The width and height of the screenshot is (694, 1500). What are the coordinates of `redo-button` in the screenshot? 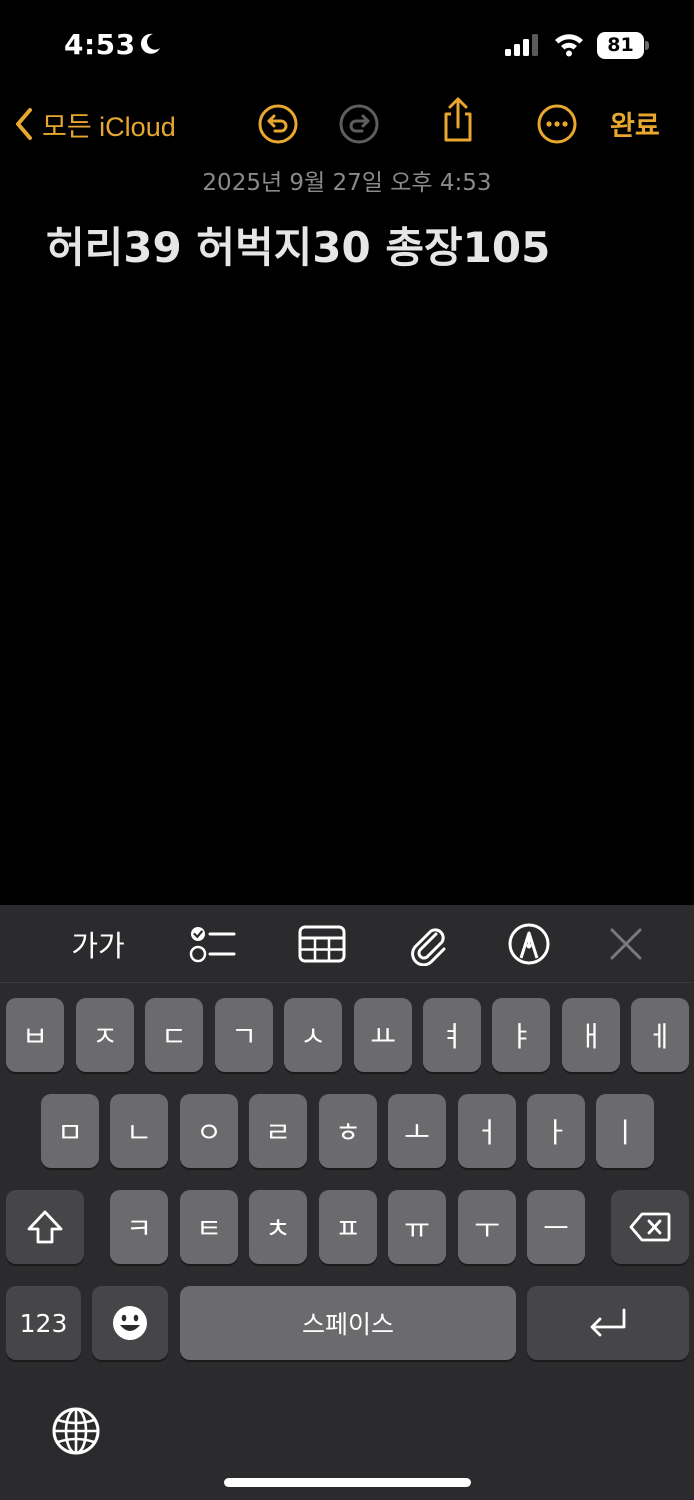 It's located at (359, 124).